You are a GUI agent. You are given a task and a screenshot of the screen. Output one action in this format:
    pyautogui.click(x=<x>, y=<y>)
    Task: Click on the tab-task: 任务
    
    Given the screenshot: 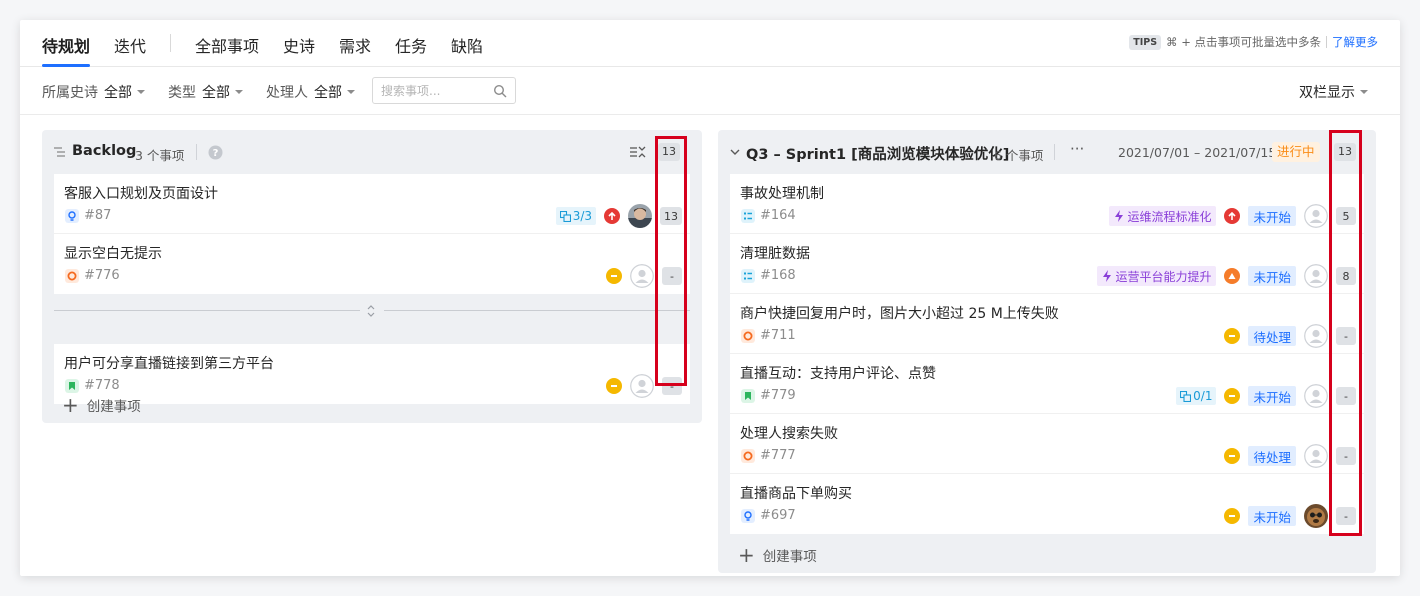 What is the action you would take?
    pyautogui.click(x=411, y=45)
    